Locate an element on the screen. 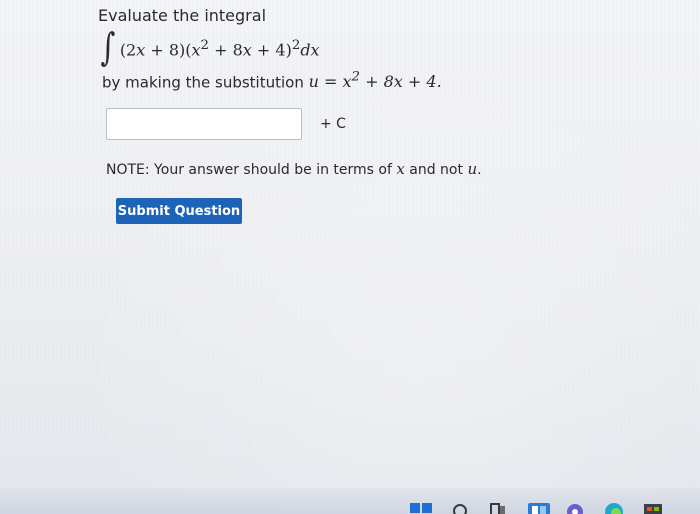 Image resolution: width=700 pixels, height=514 pixels. taskbar is located at coordinates (350, 501).